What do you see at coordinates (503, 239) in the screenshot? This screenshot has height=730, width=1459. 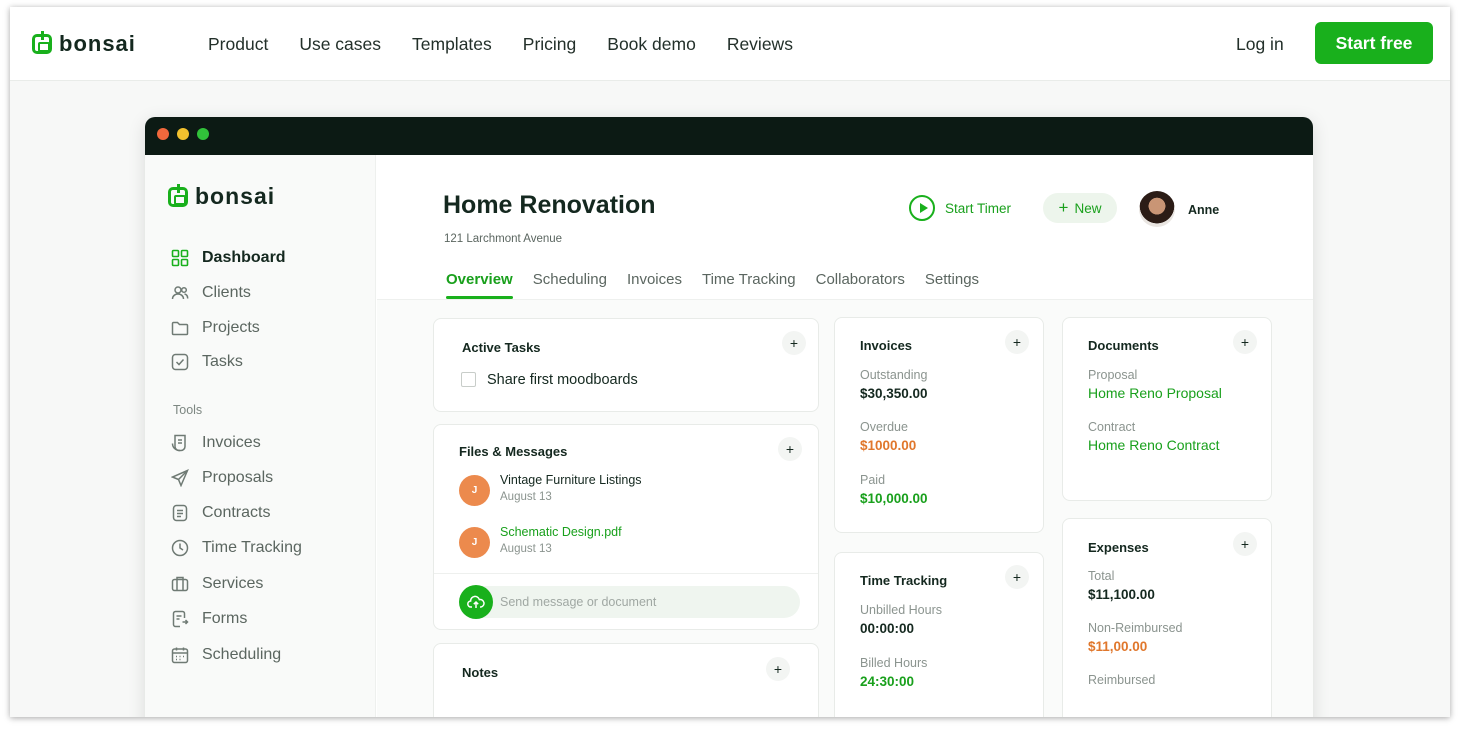 I see `project-address: 121 Larchmont Avenue` at bounding box center [503, 239].